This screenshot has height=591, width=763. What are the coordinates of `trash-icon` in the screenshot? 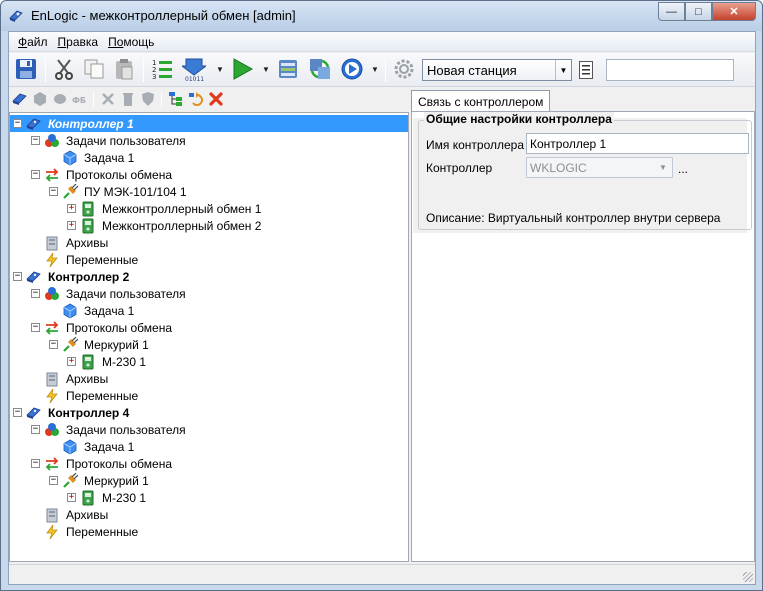 It's located at (128, 99).